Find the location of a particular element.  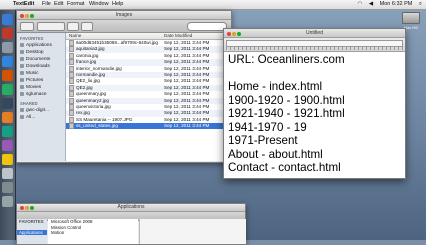

sidebar-item-documents: Documents is located at coordinates (41, 59).